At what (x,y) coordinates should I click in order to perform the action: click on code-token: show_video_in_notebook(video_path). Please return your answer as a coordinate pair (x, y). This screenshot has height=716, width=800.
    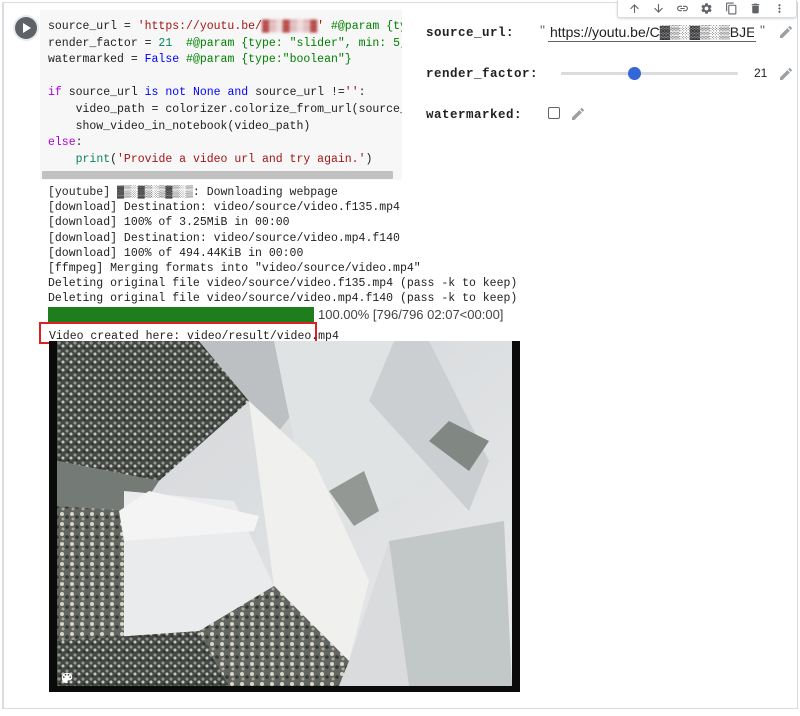
    Looking at the image, I should click on (179, 126).